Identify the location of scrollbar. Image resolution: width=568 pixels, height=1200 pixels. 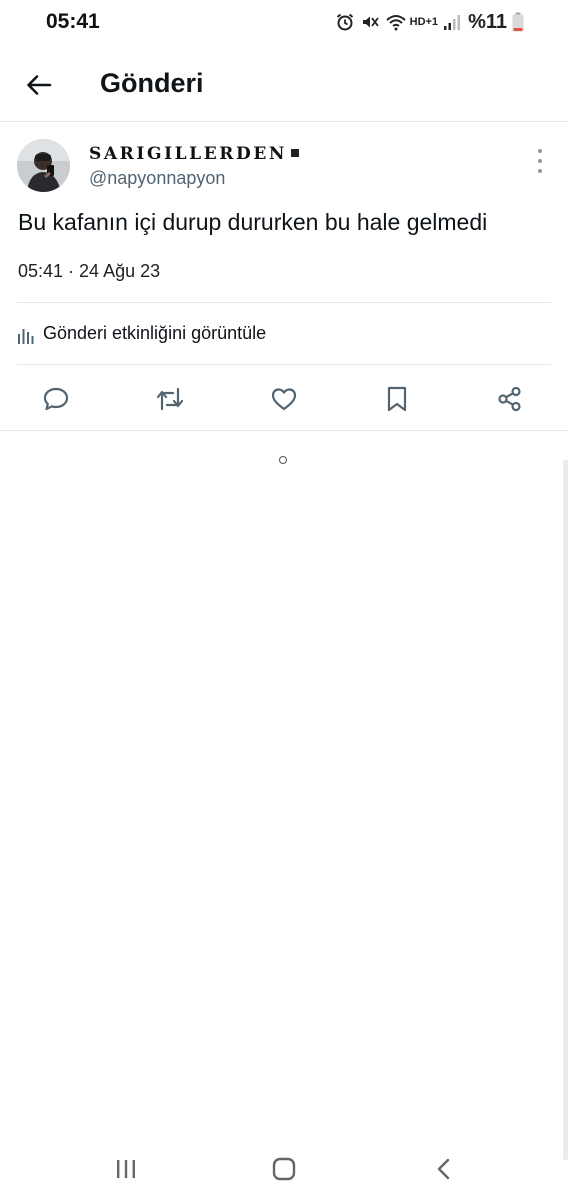
(565, 810).